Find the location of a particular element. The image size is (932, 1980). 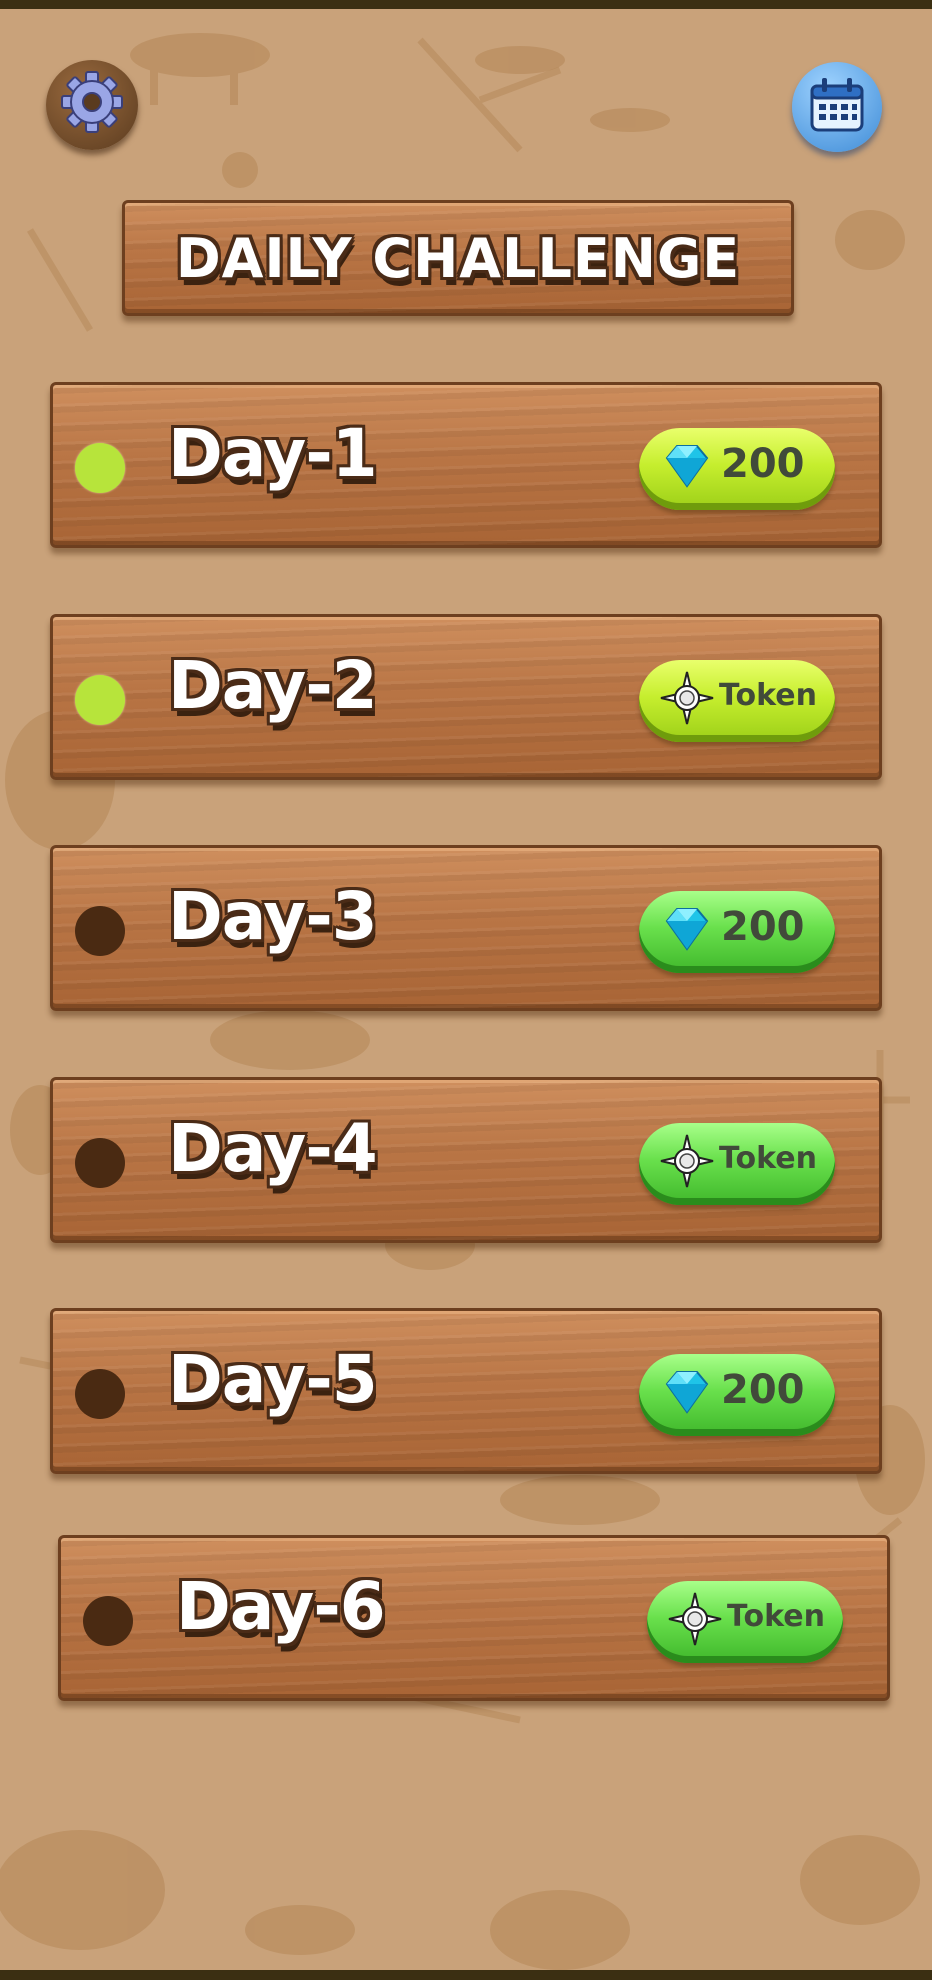

day-row: Day-1 200 is located at coordinates (466, 465).